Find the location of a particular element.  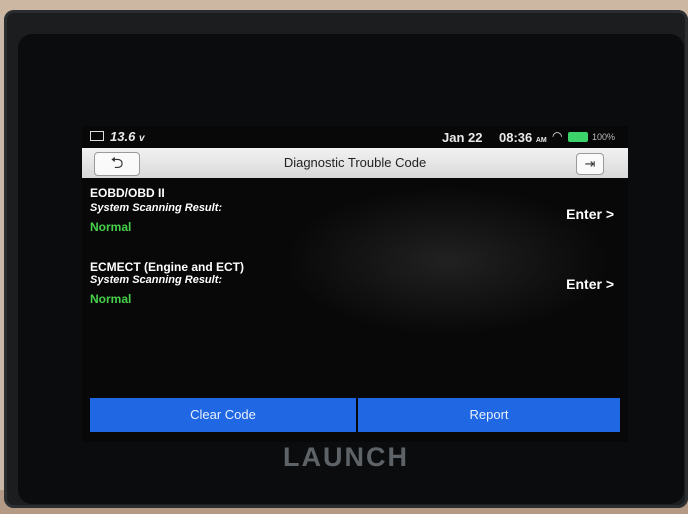

launch-logo: LAUNCH is located at coordinates (346, 457).